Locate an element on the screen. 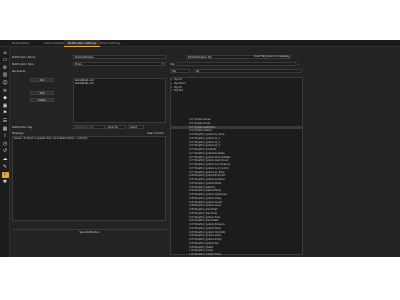 The height and width of the screenshot is (300, 400). tree-group-label: Tag Mixed is located at coordinates (180, 83).